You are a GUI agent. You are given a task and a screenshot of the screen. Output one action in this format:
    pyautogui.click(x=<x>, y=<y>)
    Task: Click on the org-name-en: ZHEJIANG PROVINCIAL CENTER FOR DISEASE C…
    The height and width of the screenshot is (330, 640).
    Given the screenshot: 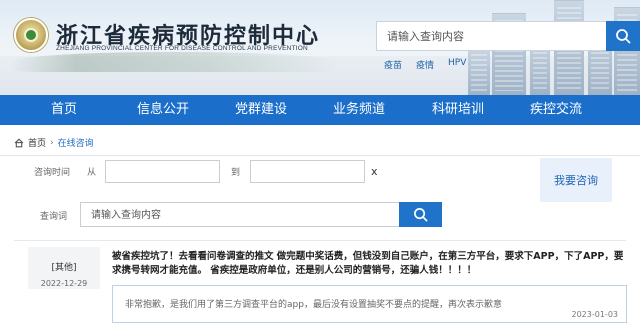 What is the action you would take?
    pyautogui.click(x=182, y=48)
    